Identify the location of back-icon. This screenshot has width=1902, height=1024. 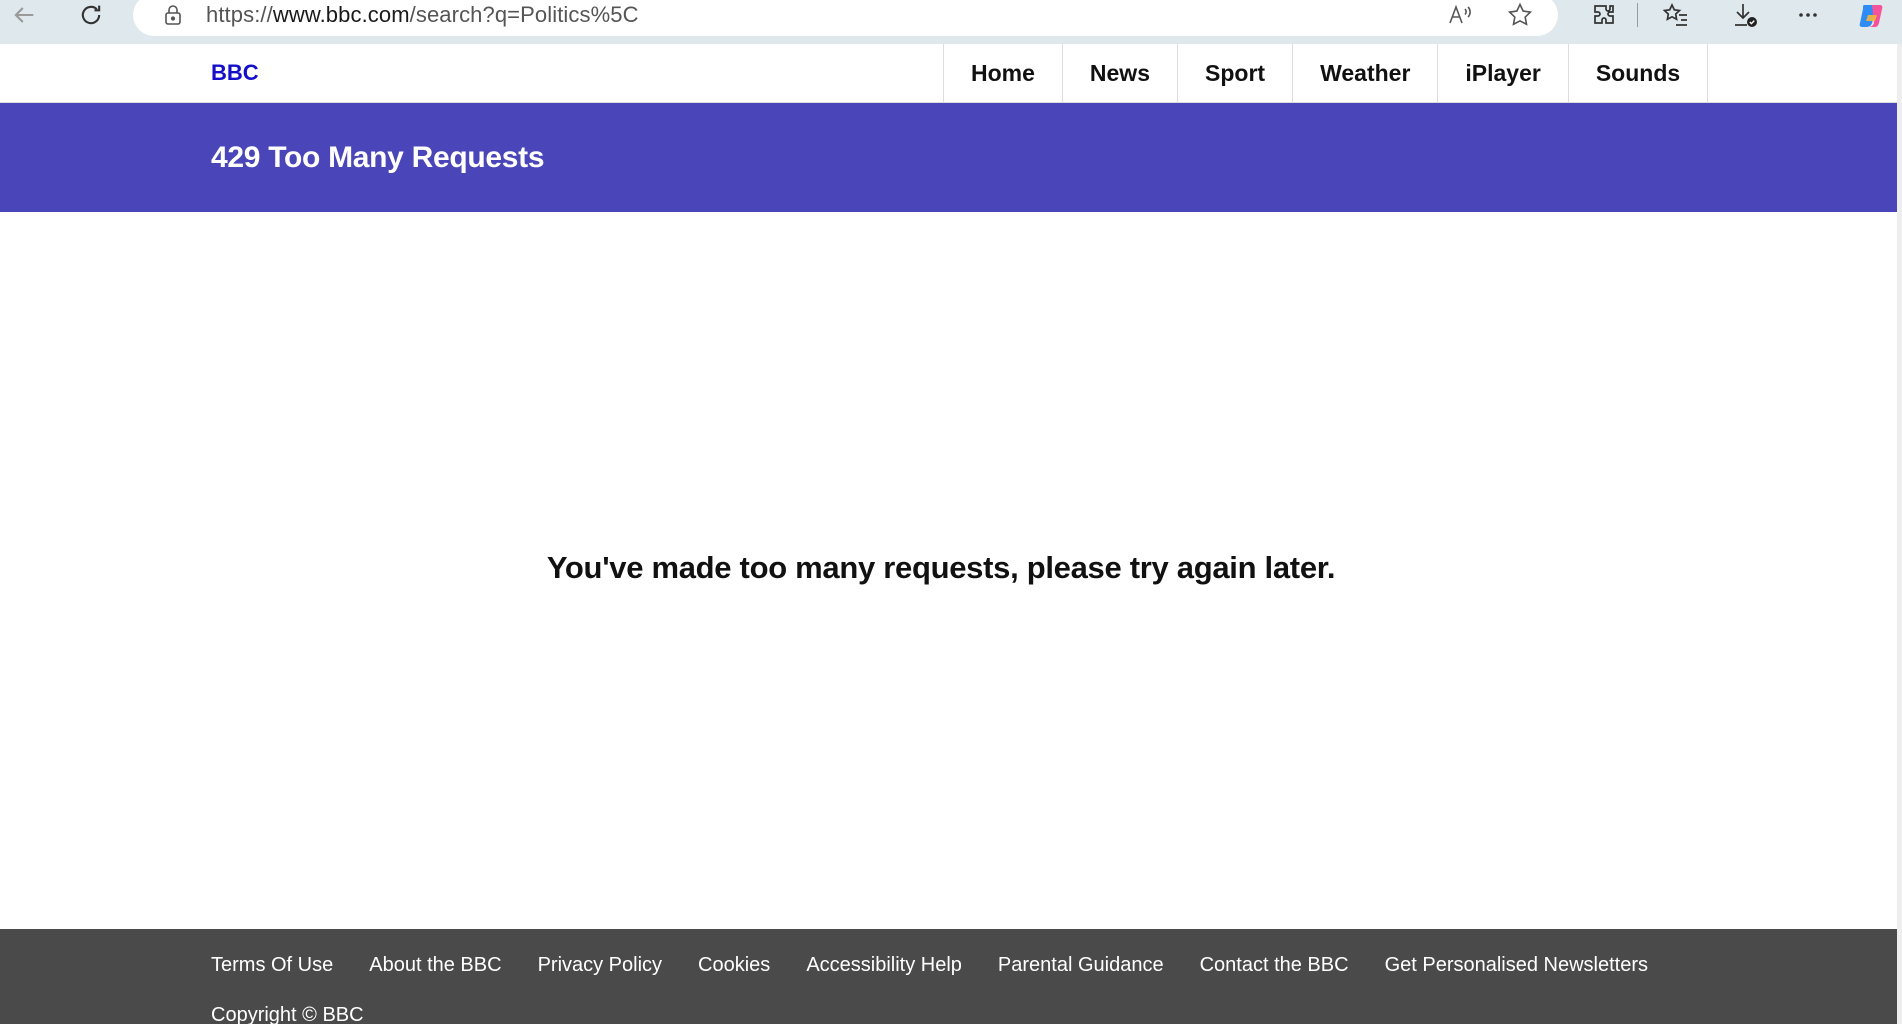
(24, 15).